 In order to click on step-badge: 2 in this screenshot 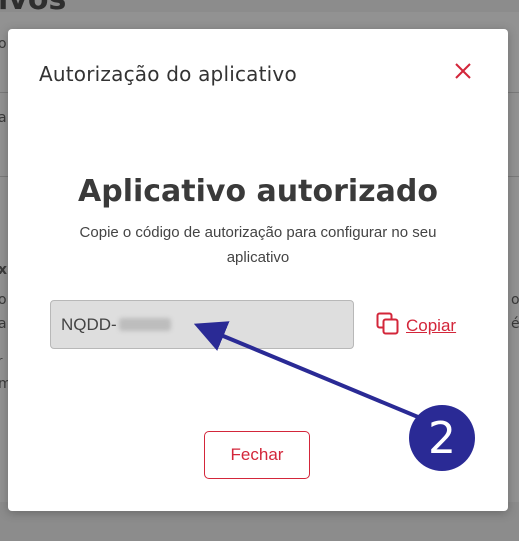, I will do `click(442, 438)`.